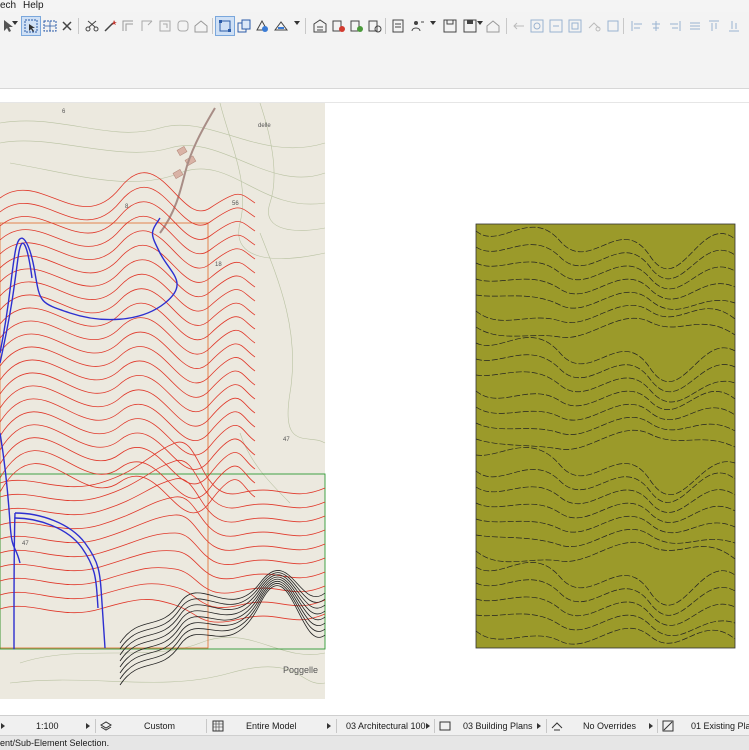 Image resolution: width=749 pixels, height=750 pixels. I want to click on pattern-icon, so click(218, 726).